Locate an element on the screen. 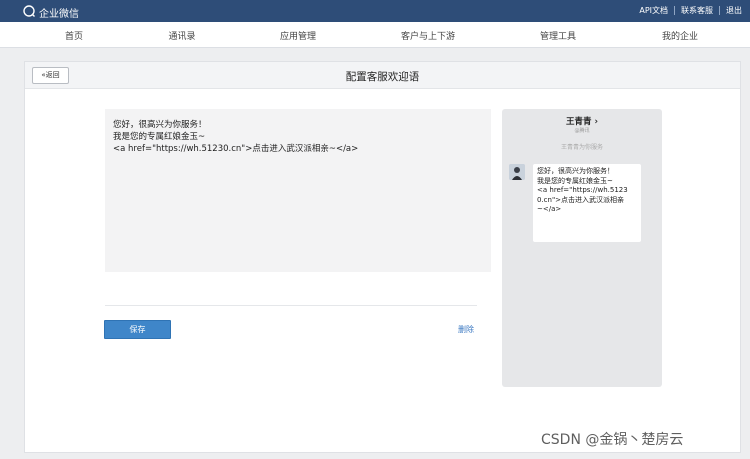 The height and width of the screenshot is (459, 750). nav-customers: 客户与上下游 is located at coordinates (428, 35).